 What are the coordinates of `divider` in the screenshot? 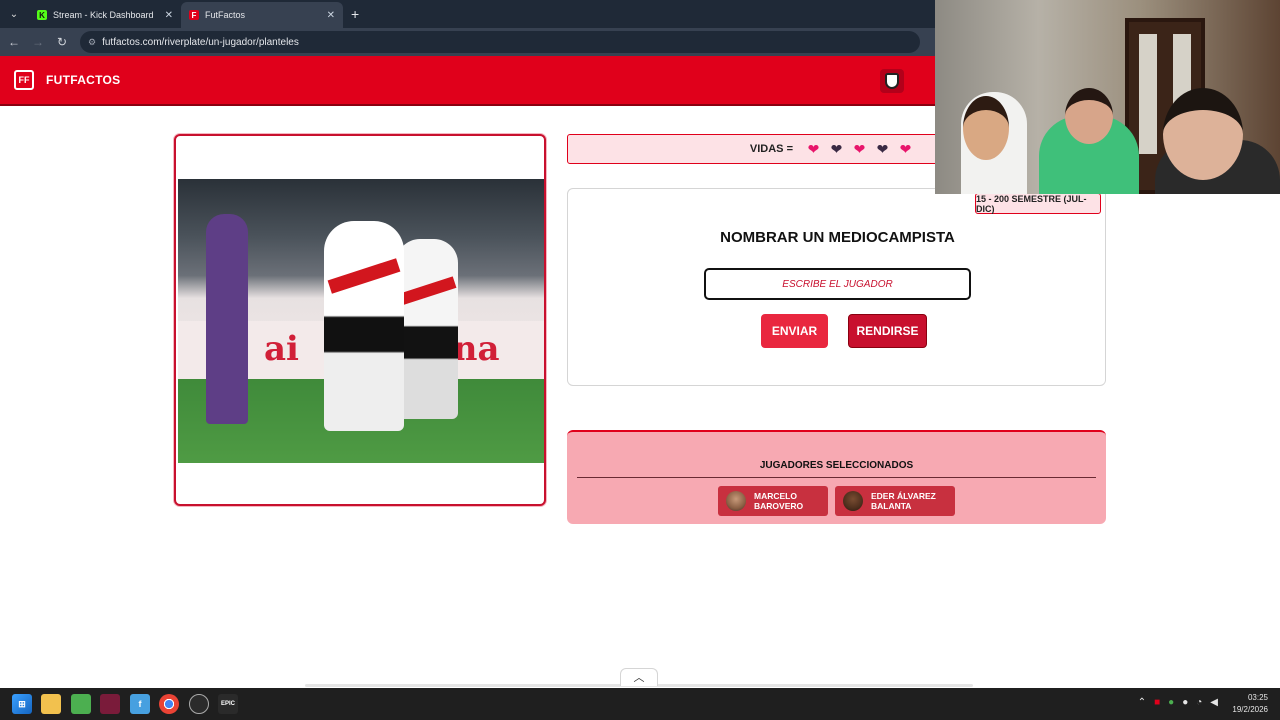 It's located at (836, 477).